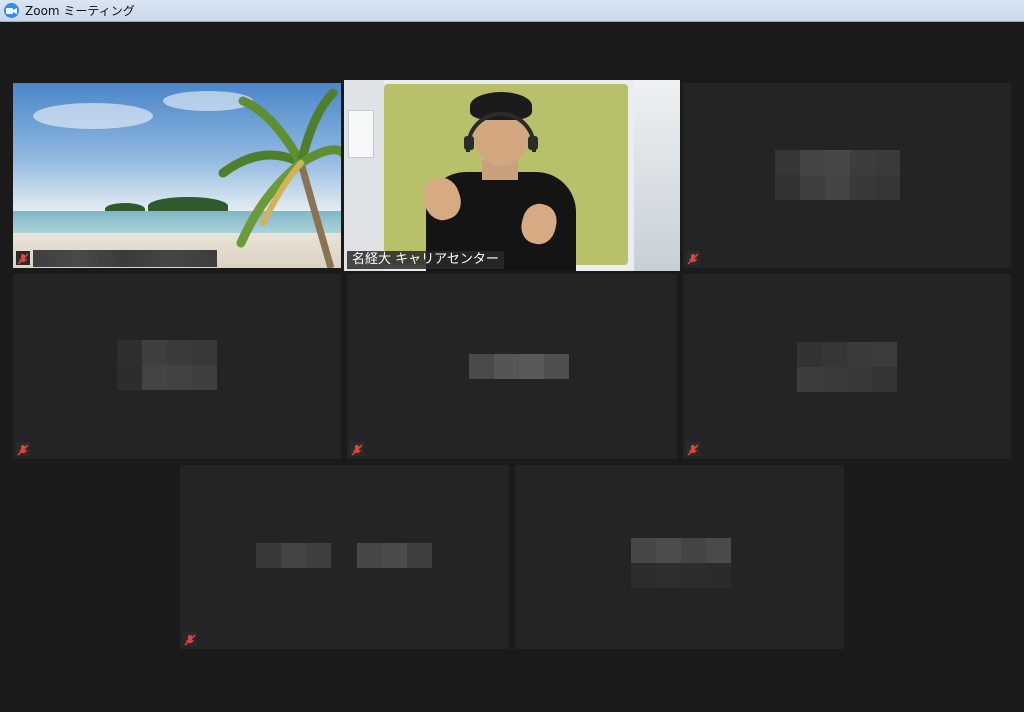 This screenshot has width=1024, height=712. I want to click on window-title-bar: Zoom ミーティング, so click(512, 11).